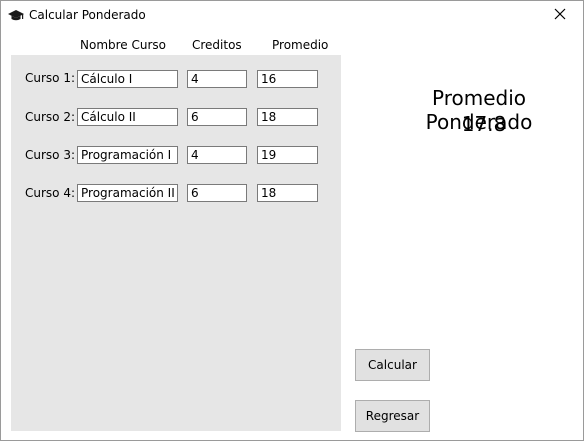 The height and width of the screenshot is (441, 584). Describe the element at coordinates (50, 193) in the screenshot. I see `course-4-label: Curso 4:` at that location.